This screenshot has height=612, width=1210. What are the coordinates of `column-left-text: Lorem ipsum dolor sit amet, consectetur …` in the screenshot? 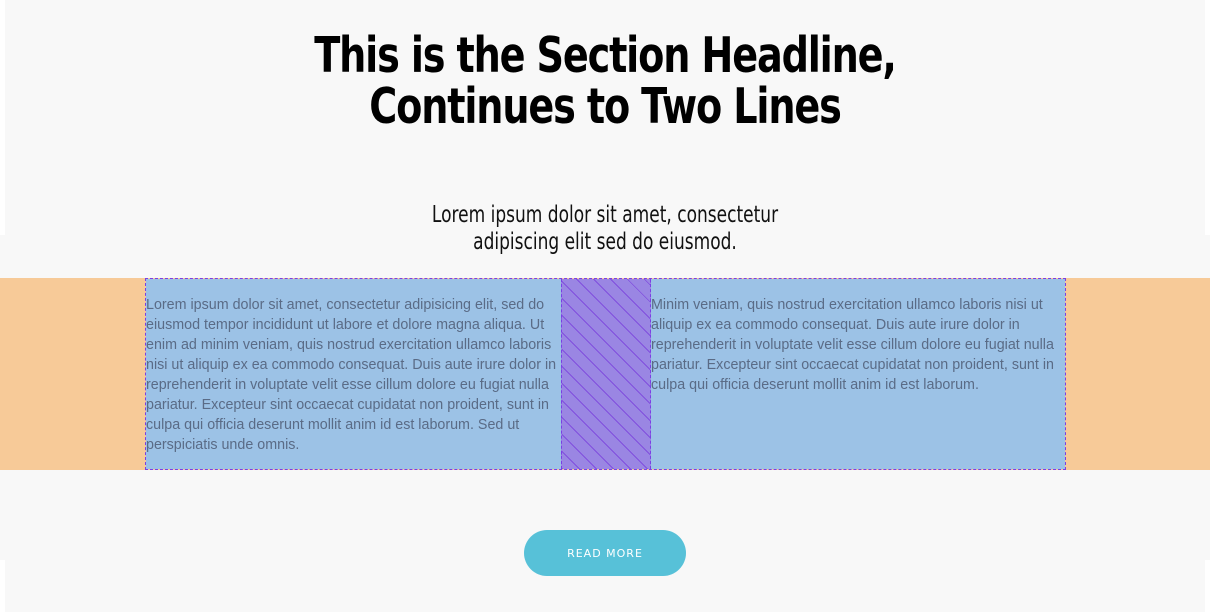 It's located at (351, 375).